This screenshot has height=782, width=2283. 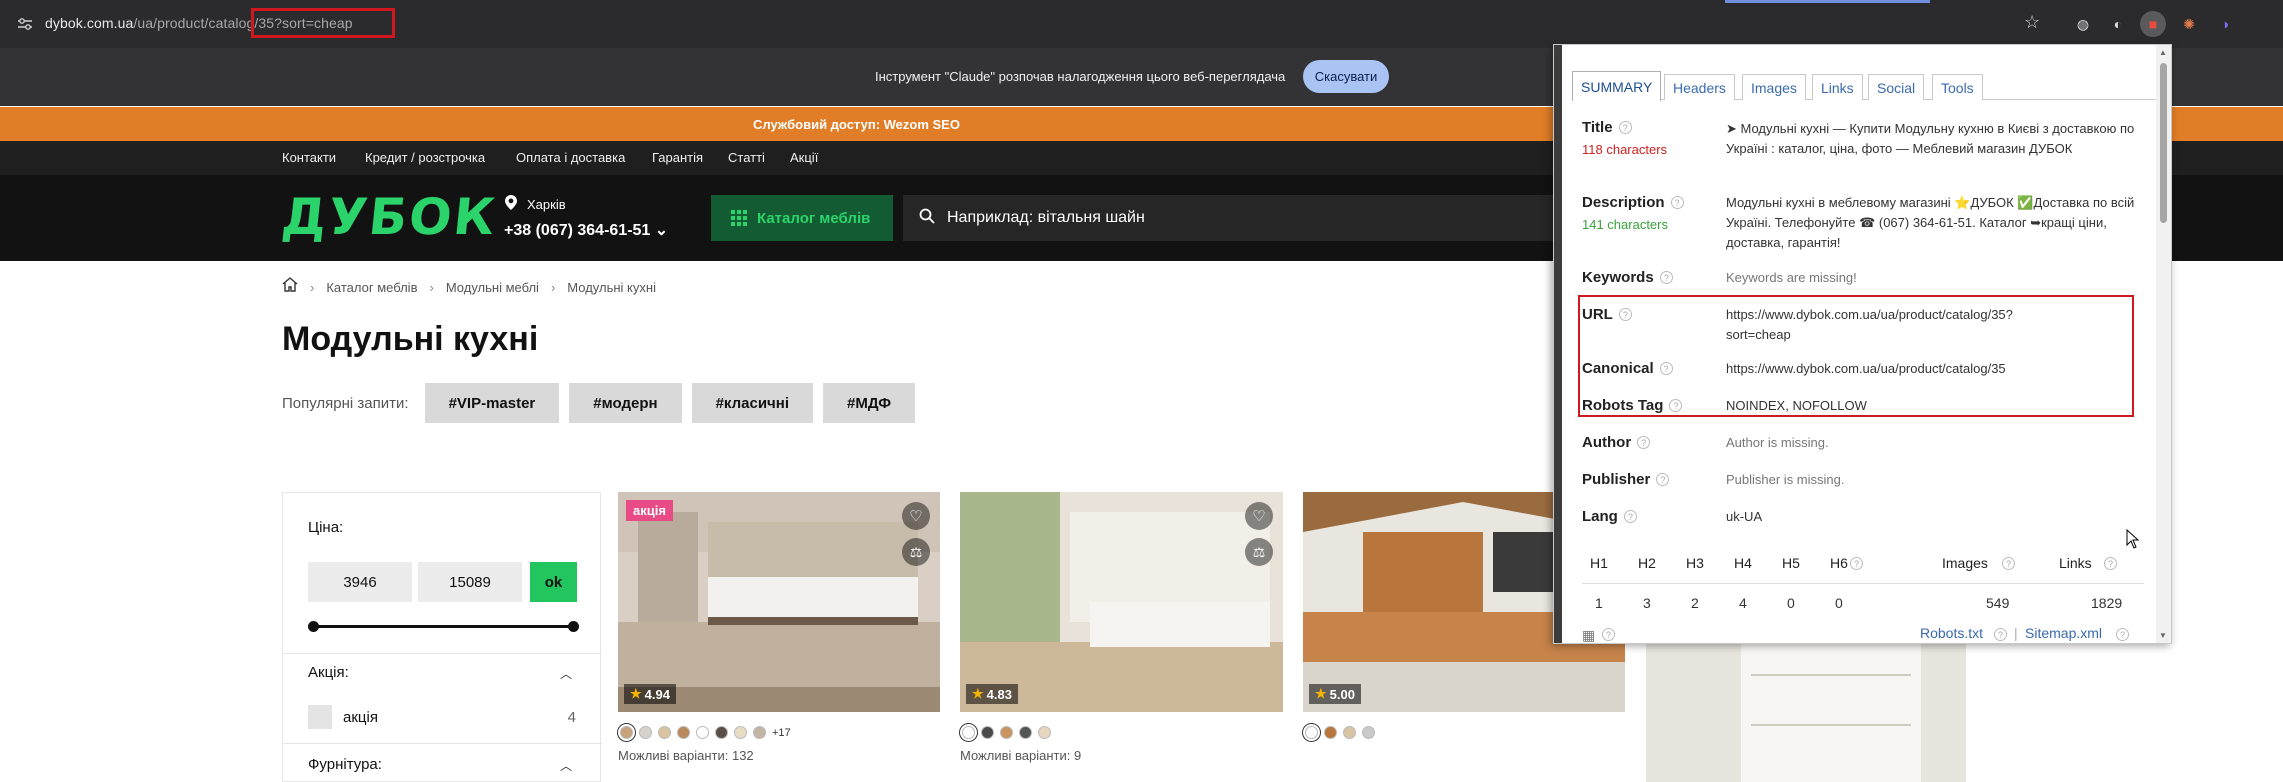 What do you see at coordinates (677, 157) in the screenshot?
I see `nav-warranty: Гарантія` at bounding box center [677, 157].